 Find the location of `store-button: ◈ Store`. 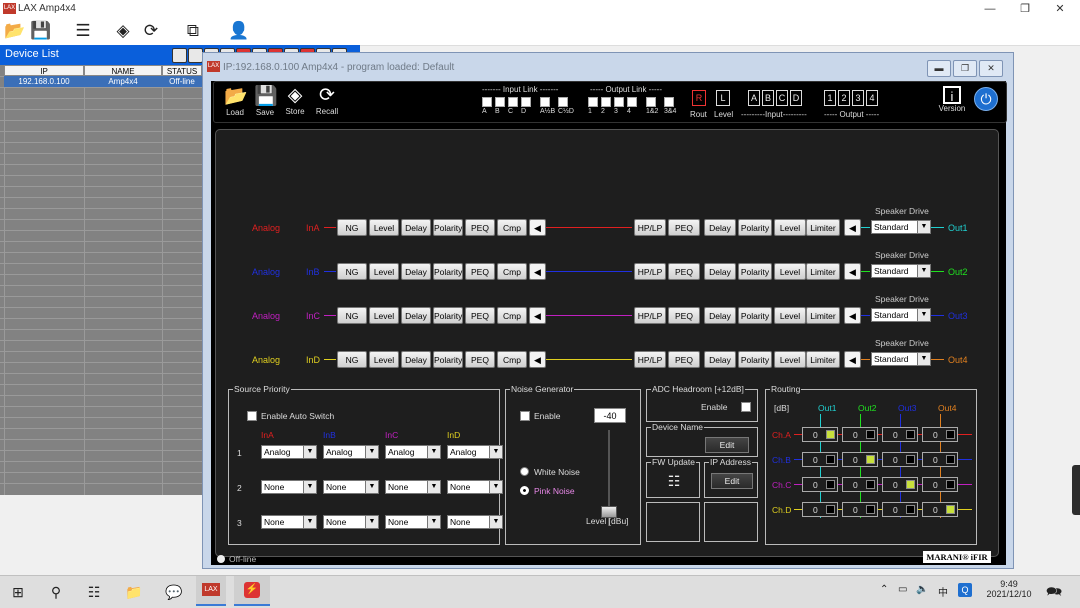

store-button: ◈ Store is located at coordinates (295, 100).